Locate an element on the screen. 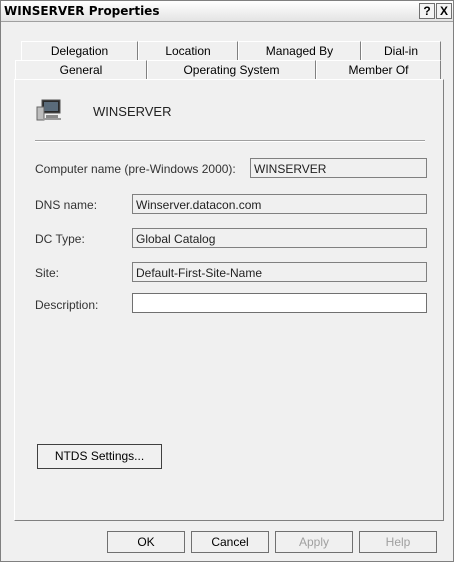 The height and width of the screenshot is (562, 454). tab-member-of: Member Of is located at coordinates (378, 69).